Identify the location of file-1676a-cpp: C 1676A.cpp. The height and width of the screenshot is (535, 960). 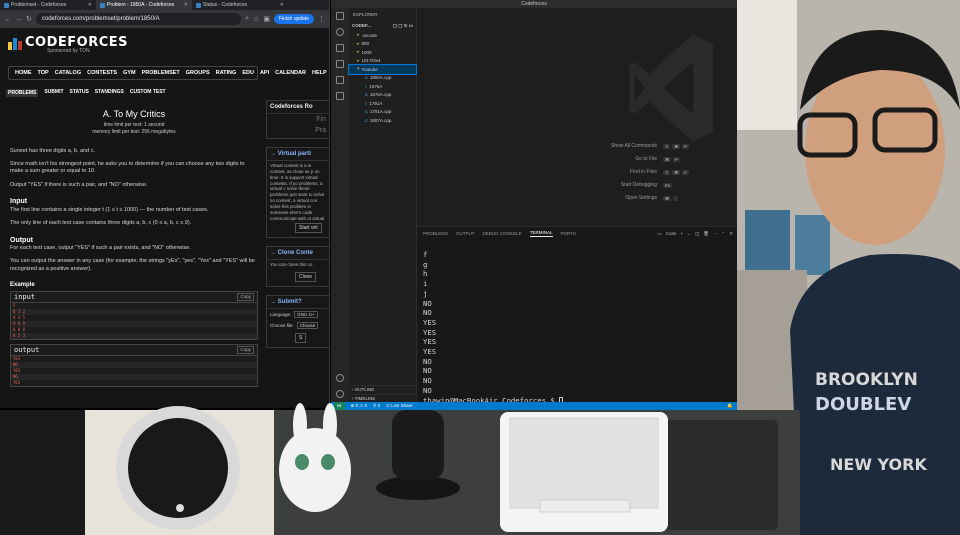
(382, 95).